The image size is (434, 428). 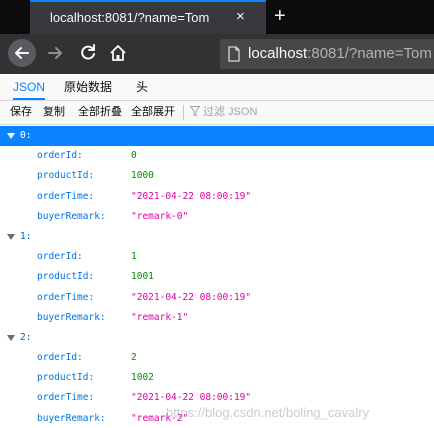 I want to click on filter-placeholder: 过滤 JSON, so click(x=230, y=112).